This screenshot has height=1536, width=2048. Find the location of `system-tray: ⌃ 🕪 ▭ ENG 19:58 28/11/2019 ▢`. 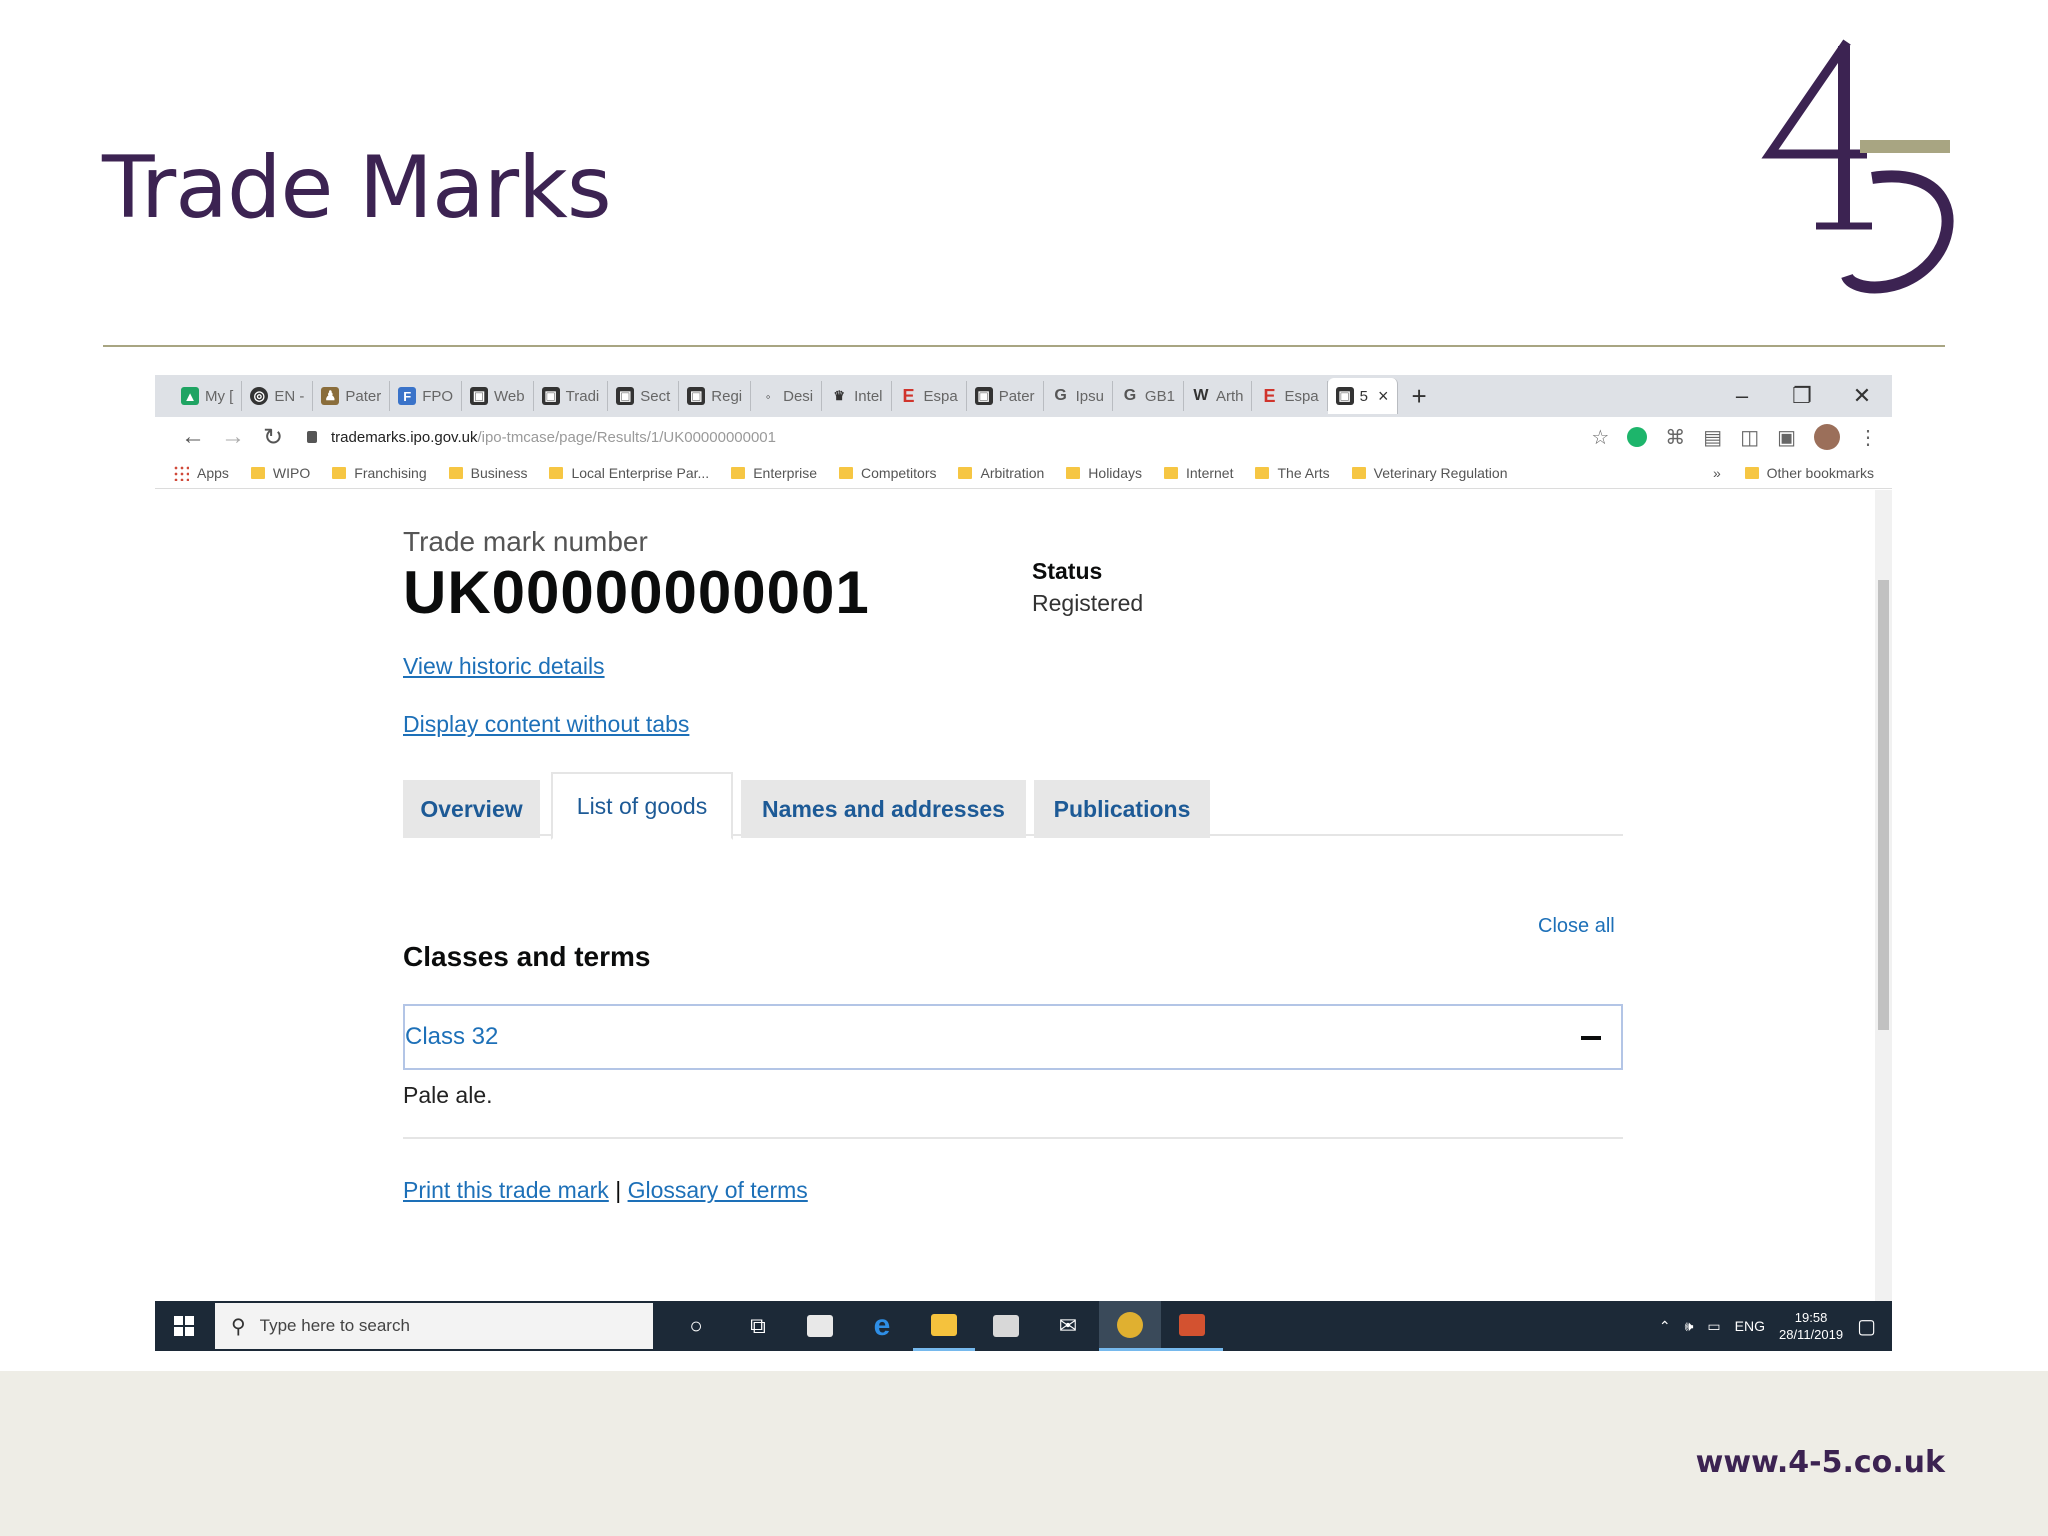

system-tray: ⌃ 🕪 ▭ ENG 19:58 28/11/2019 ▢ is located at coordinates (1767, 1326).